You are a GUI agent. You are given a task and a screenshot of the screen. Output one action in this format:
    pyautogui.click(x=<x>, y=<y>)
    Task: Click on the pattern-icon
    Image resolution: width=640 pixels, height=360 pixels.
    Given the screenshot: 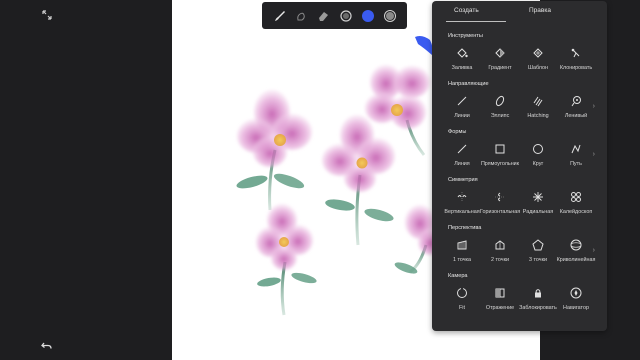 What is the action you would take?
    pyautogui.click(x=538, y=53)
    